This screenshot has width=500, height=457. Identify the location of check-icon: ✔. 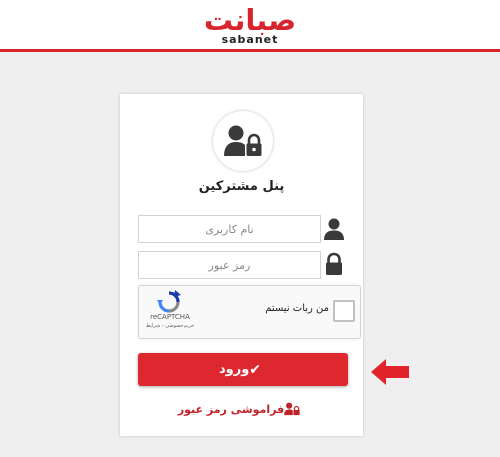
(255, 369).